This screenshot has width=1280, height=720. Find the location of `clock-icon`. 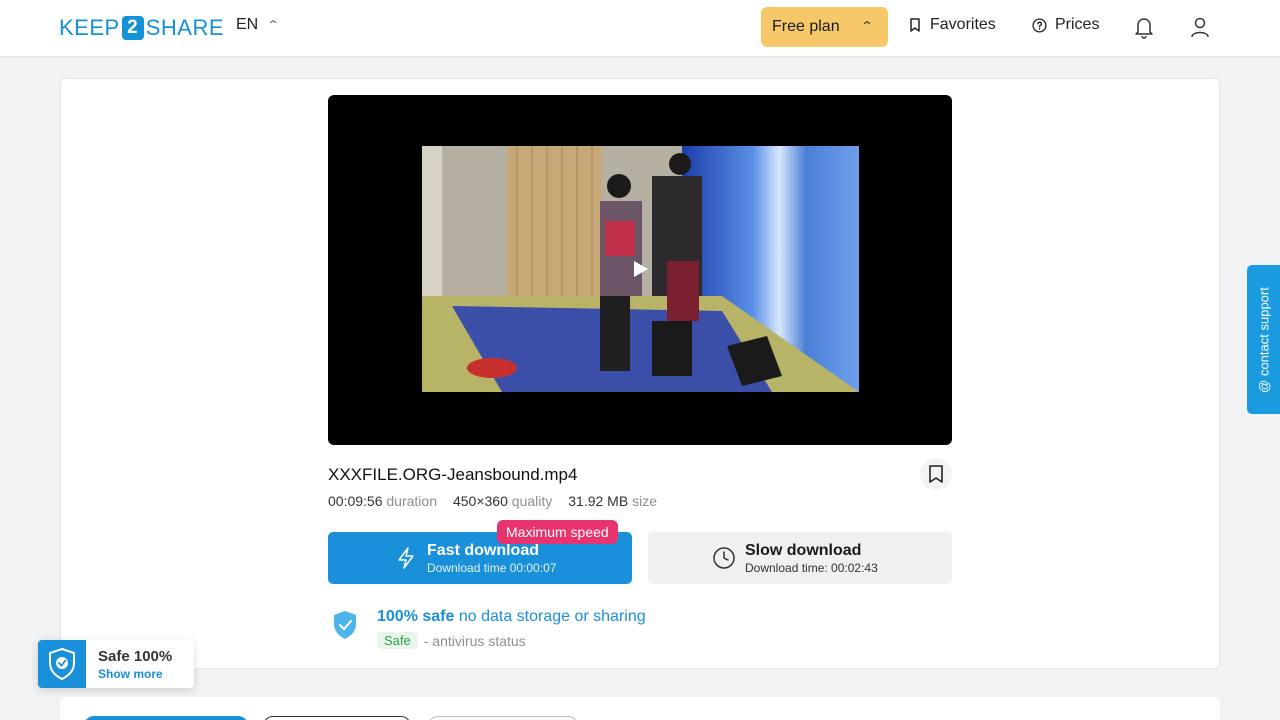

clock-icon is located at coordinates (724, 558).